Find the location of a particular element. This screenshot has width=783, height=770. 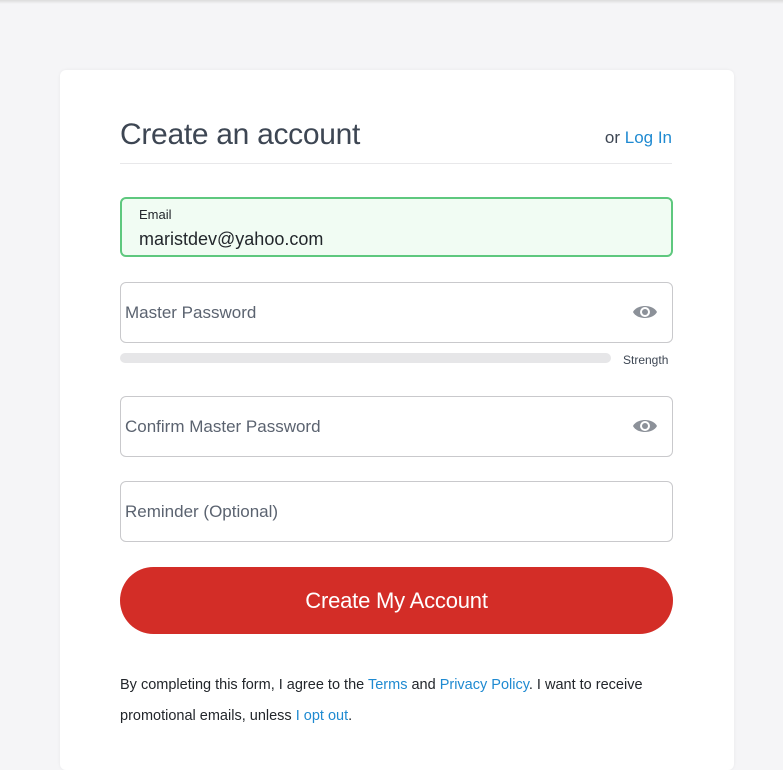

email-value: maristdev@yahoo.com is located at coordinates (231, 239).